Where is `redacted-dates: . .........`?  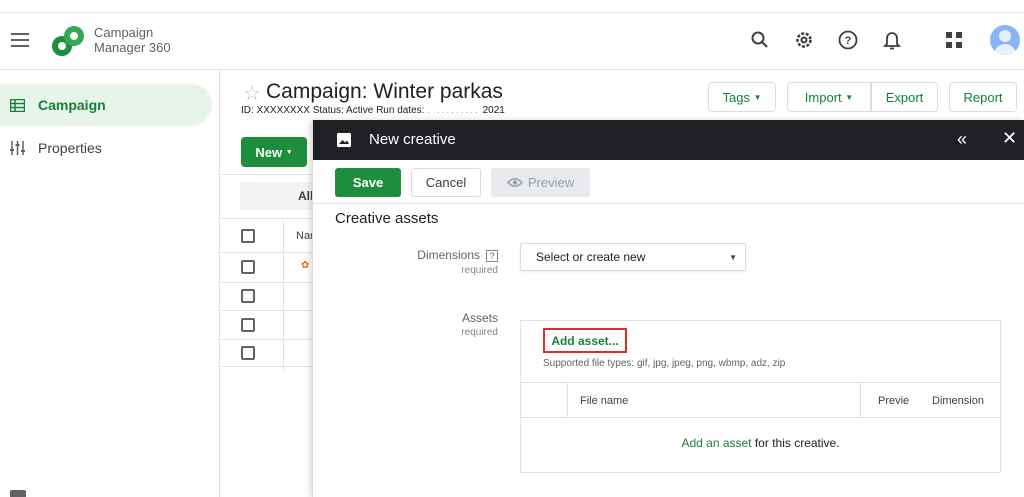 redacted-dates: . ......... is located at coordinates (453, 110).